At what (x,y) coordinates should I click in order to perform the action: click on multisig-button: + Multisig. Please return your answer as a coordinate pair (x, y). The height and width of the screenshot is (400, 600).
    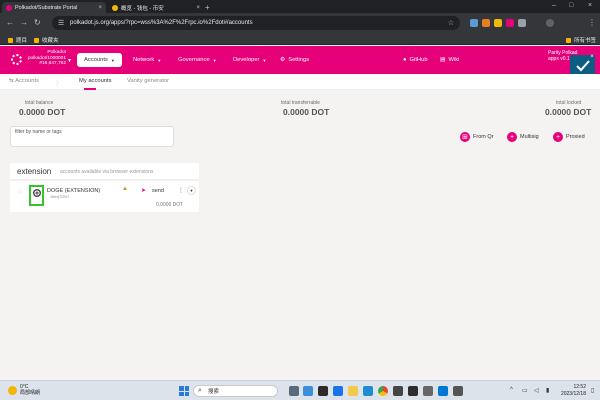
    Looking at the image, I should click on (523, 137).